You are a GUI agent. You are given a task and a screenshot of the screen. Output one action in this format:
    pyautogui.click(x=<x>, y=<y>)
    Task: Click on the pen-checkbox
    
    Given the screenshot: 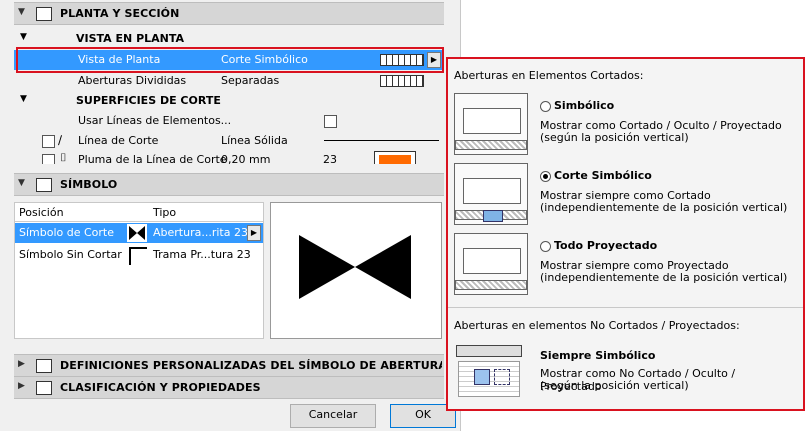 What is the action you would take?
    pyautogui.click(x=48, y=159)
    